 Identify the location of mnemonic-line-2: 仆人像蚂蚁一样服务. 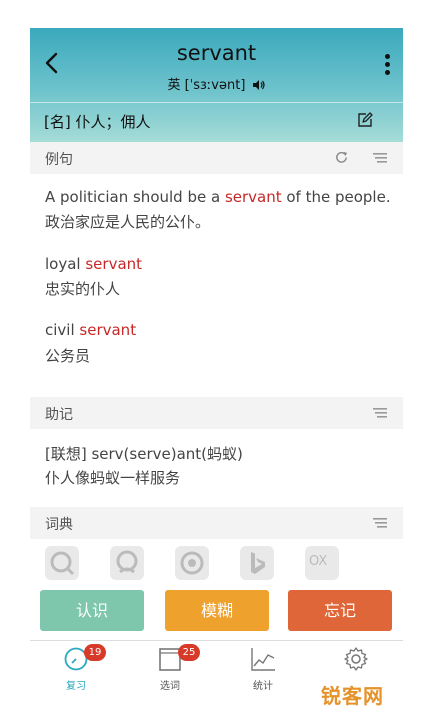
(113, 478).